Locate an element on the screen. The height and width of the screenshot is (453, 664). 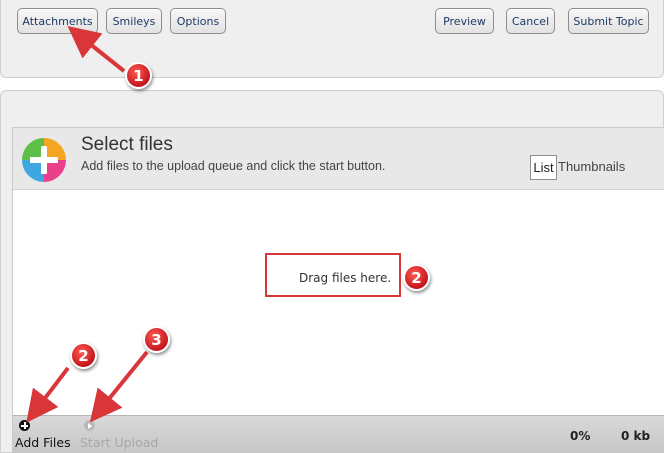
annotation-badge-2-drop: 2 is located at coordinates (416, 277).